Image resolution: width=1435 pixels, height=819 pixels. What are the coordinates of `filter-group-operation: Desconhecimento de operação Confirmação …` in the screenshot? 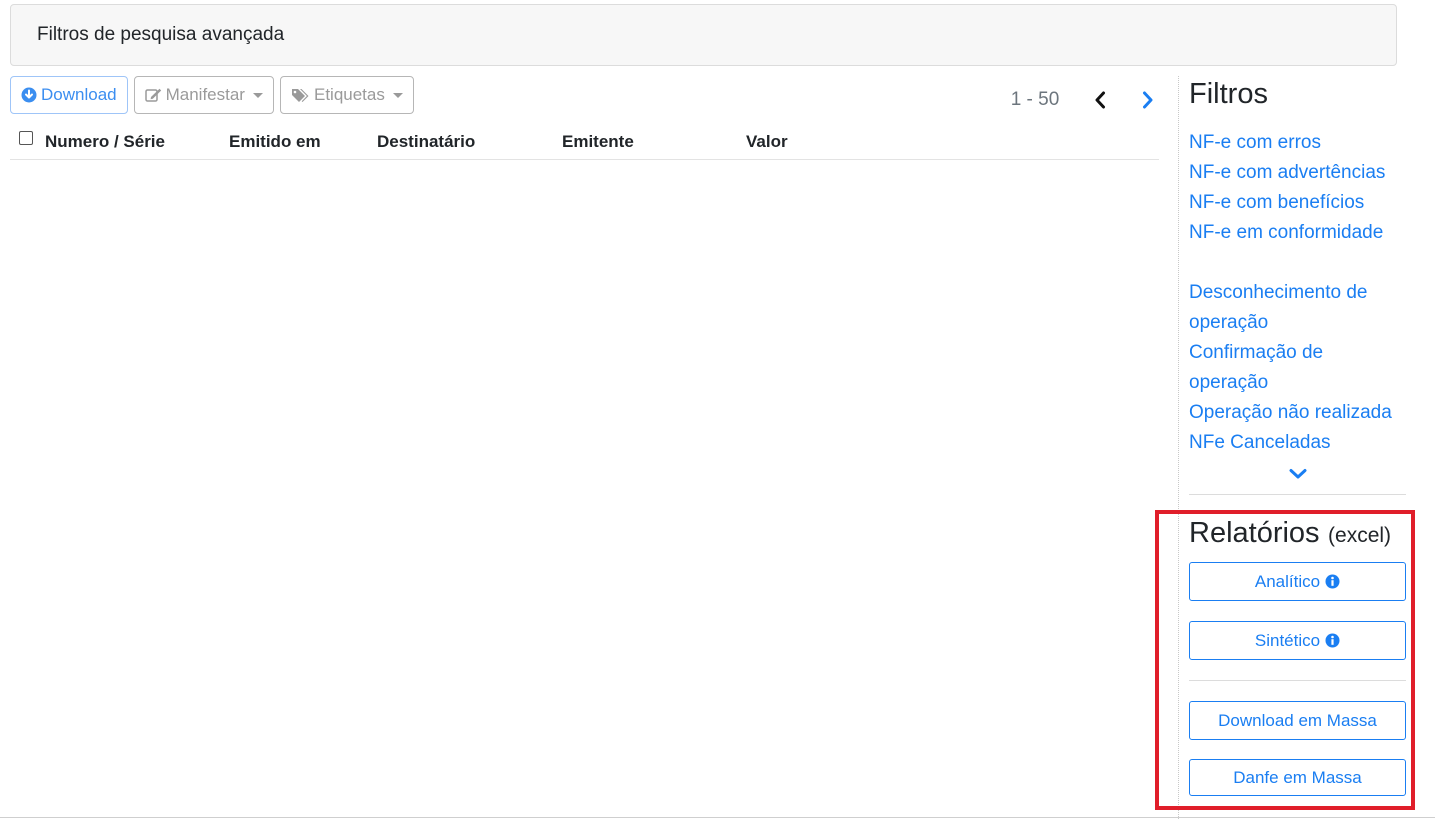 It's located at (1297, 368).